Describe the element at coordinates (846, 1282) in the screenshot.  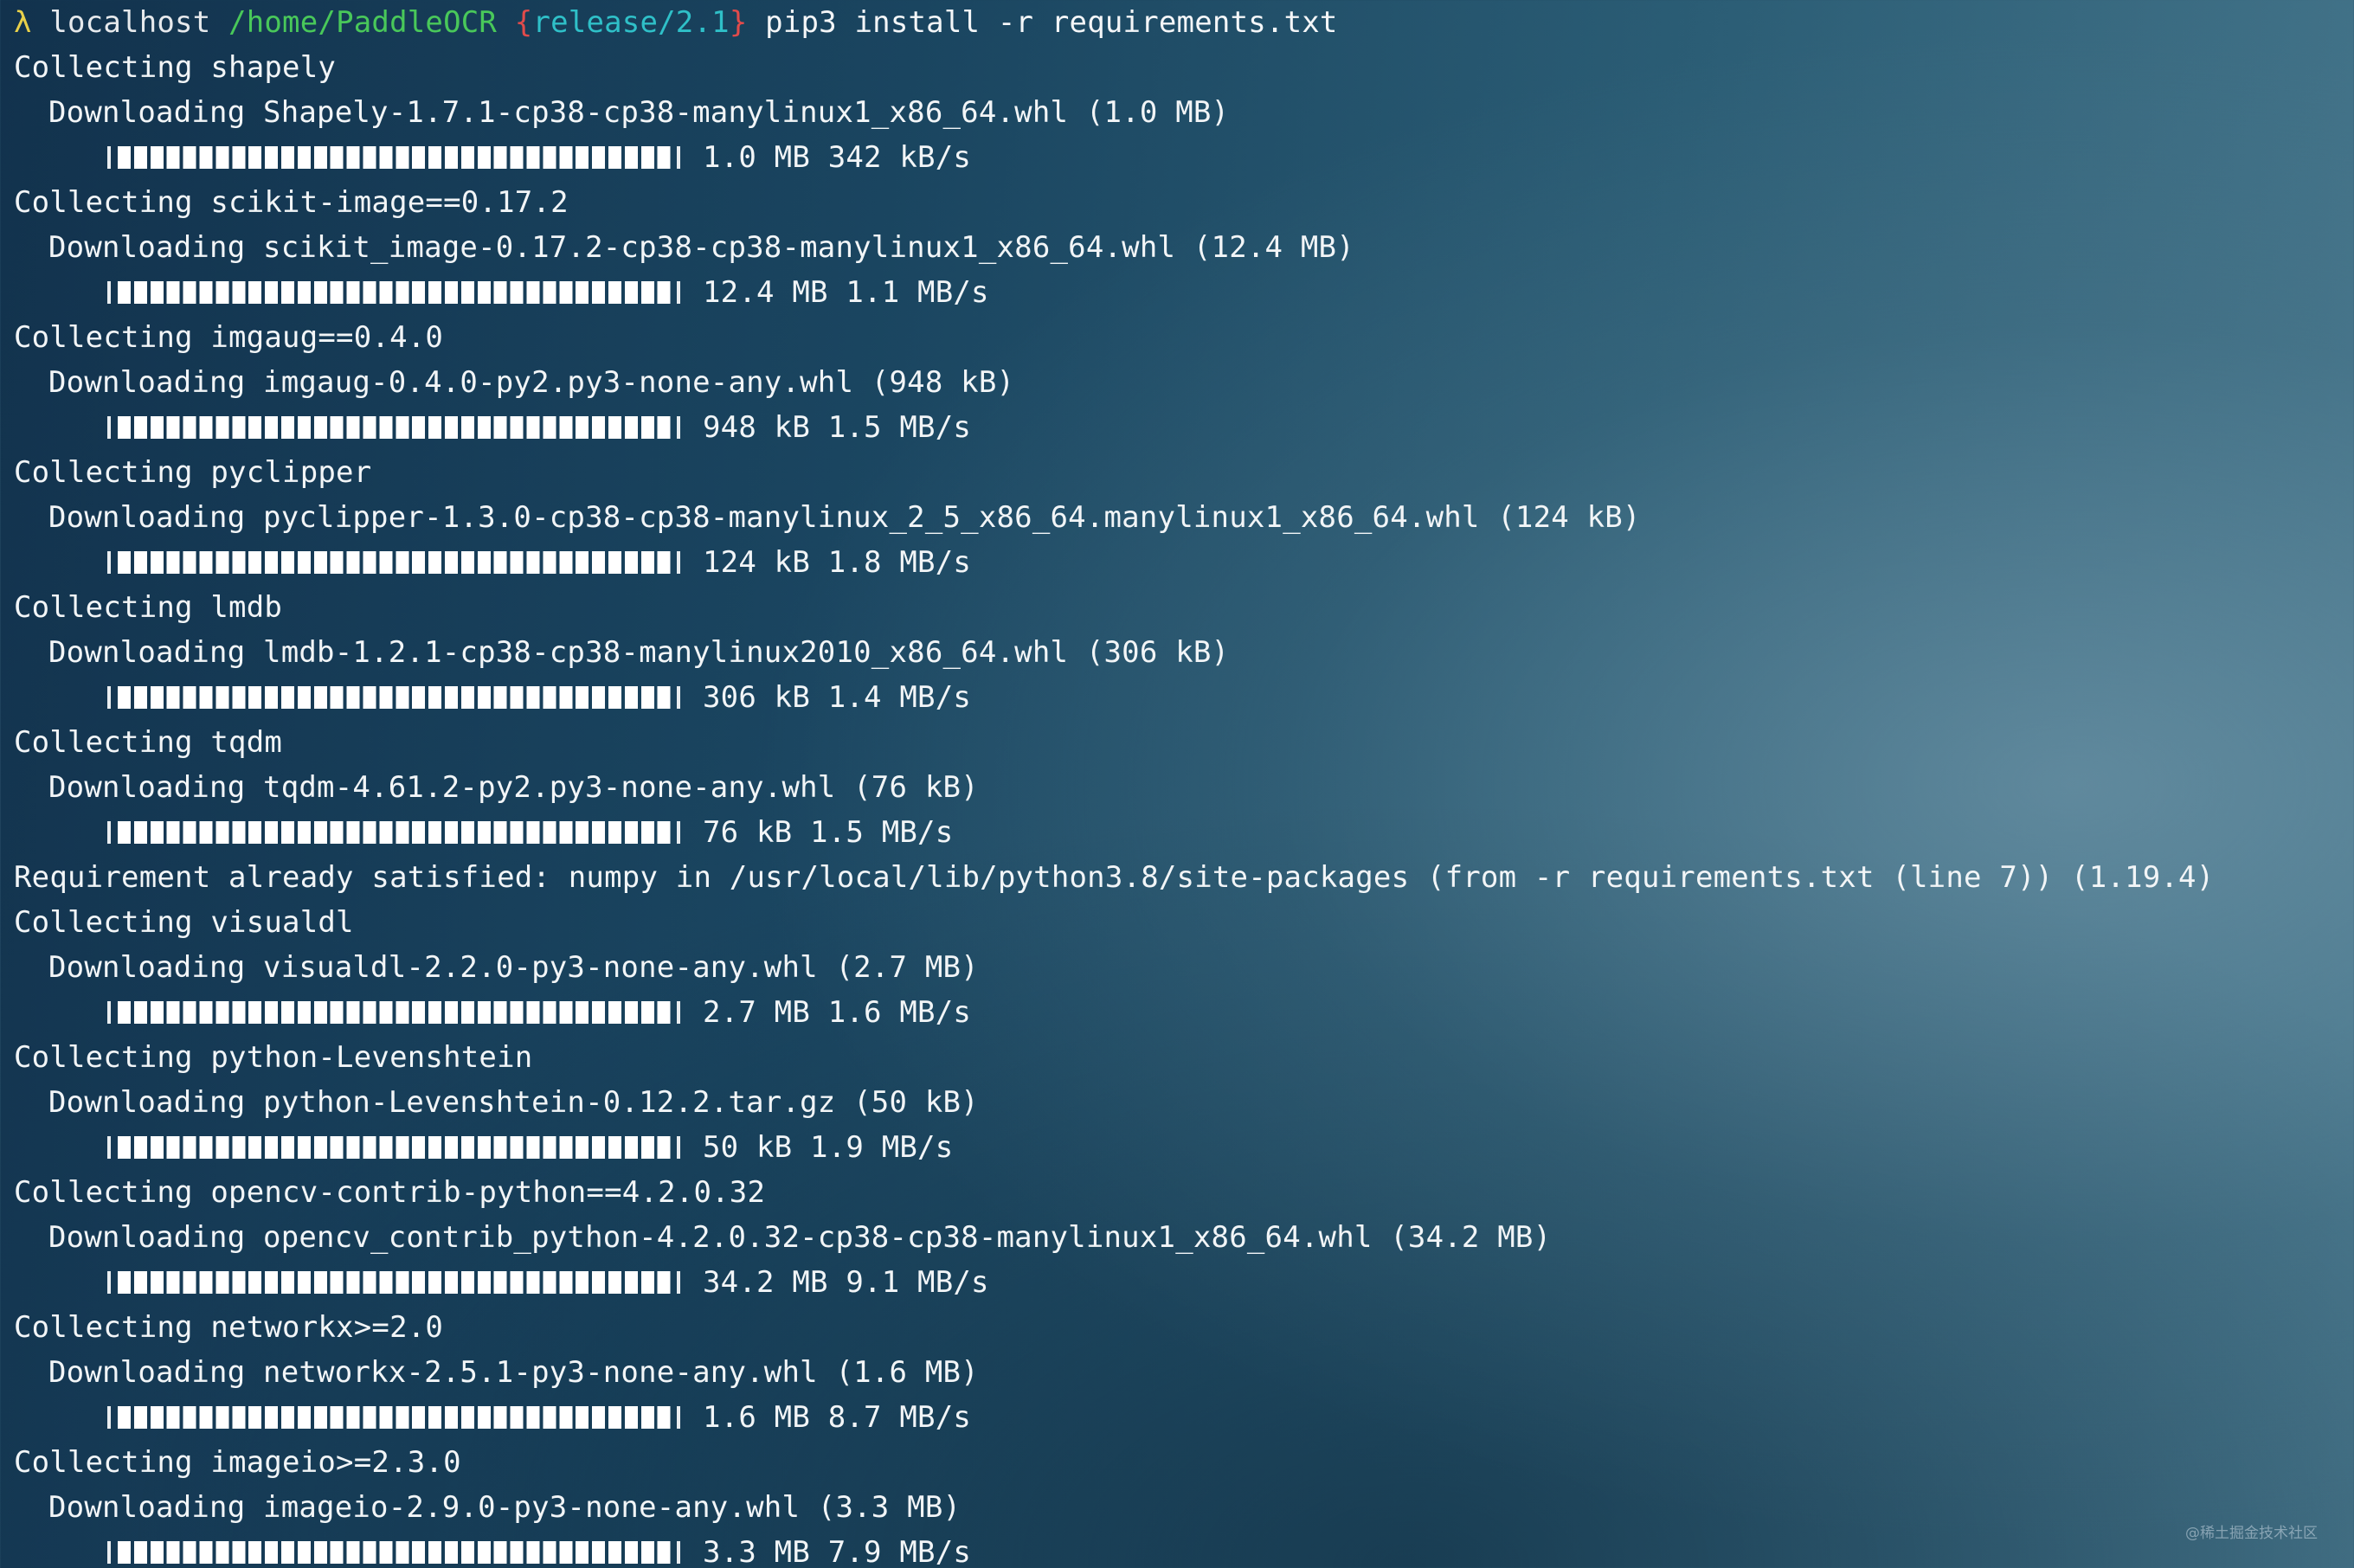
I see `download-stats: 34.2 MB 9.1 MB/s` at that location.